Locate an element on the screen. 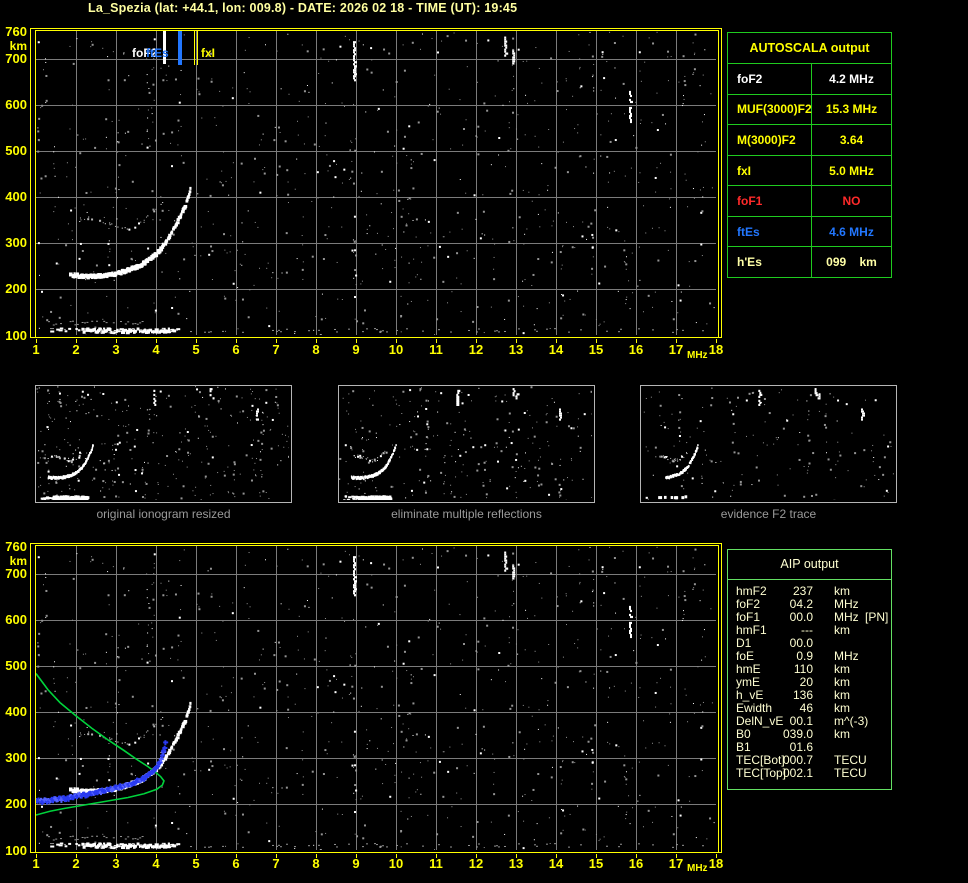 This screenshot has width=968, height=883. y-axis-label: 700 is located at coordinates (16, 59).